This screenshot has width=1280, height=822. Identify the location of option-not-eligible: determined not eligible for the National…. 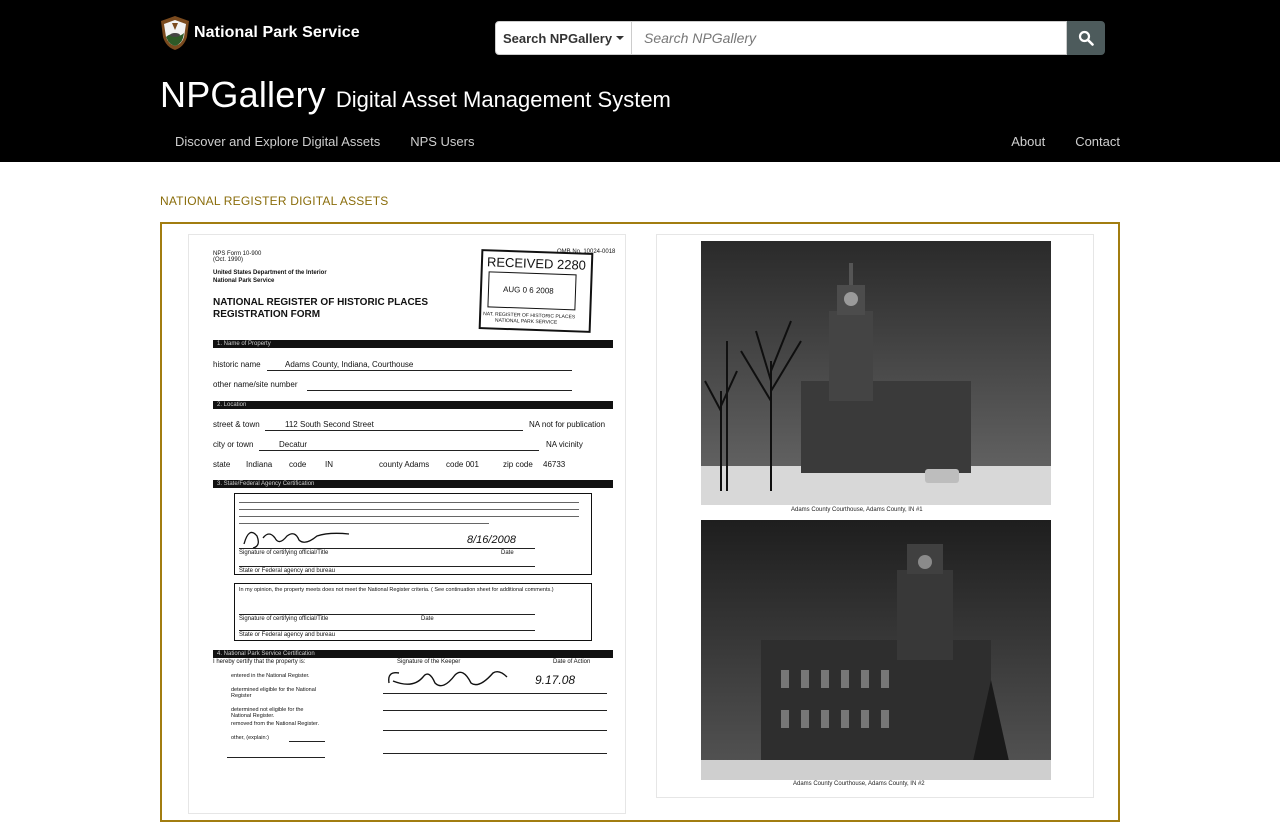
(267, 713).